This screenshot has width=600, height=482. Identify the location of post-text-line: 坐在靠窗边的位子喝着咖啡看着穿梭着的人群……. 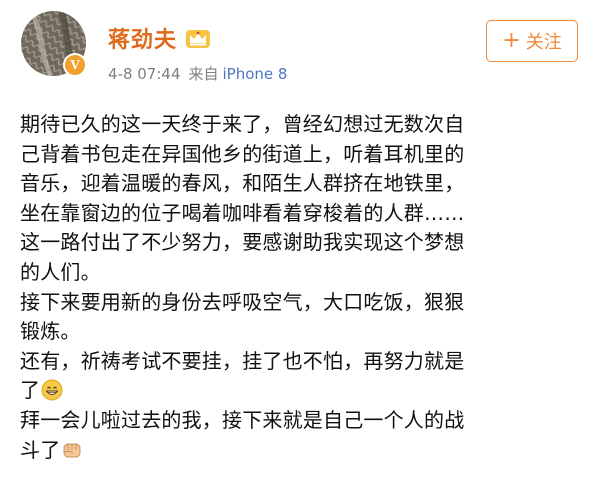
(242, 212).